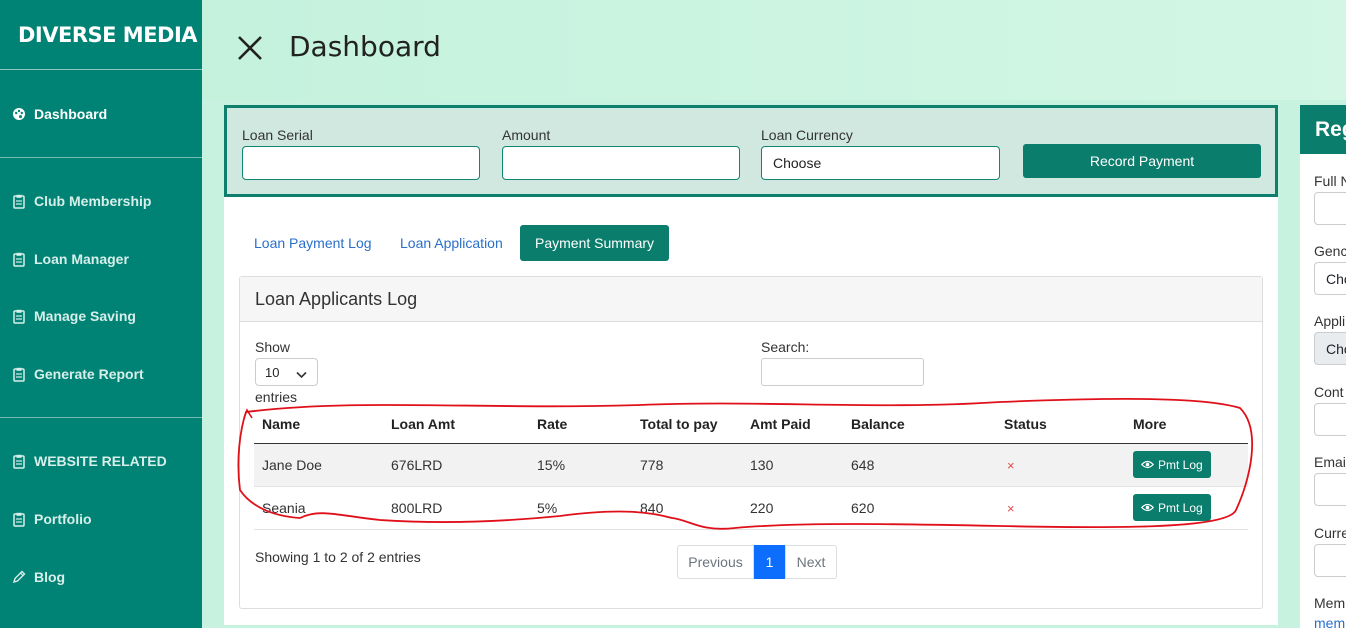 Image resolution: width=1346 pixels, height=628 pixels. I want to click on pencil-icon, so click(19, 577).